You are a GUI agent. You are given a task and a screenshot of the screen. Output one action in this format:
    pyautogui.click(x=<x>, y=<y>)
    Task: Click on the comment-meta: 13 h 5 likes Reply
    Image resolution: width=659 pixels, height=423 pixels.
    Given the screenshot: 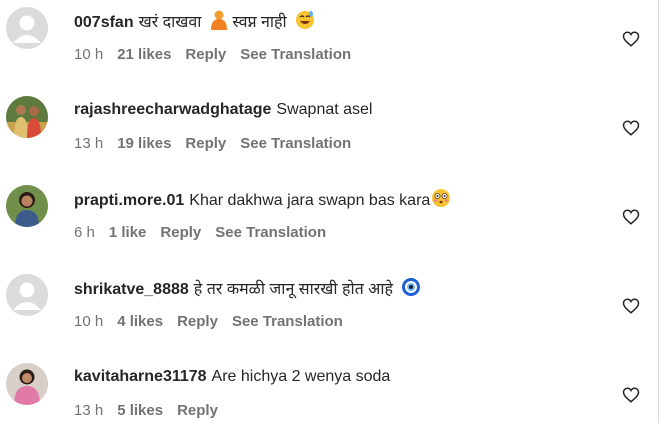 What is the action you would take?
    pyautogui.click(x=153, y=411)
    